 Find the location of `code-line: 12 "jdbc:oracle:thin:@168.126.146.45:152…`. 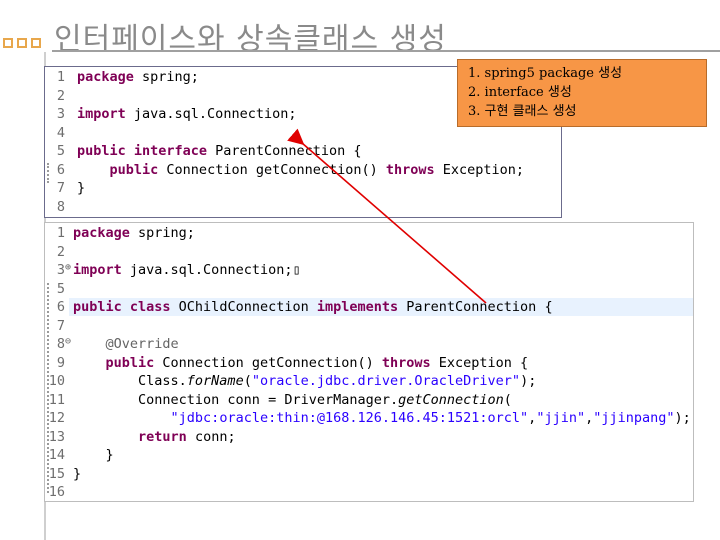

code-line: 12 "jdbc:oracle:thin:@168.126.146.45:152… is located at coordinates (369, 419).